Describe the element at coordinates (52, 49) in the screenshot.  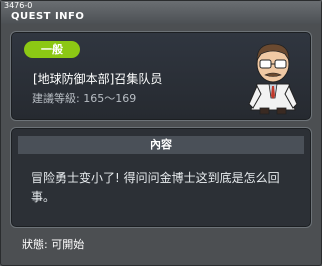
I see `quest-category-tag: 一般` at that location.